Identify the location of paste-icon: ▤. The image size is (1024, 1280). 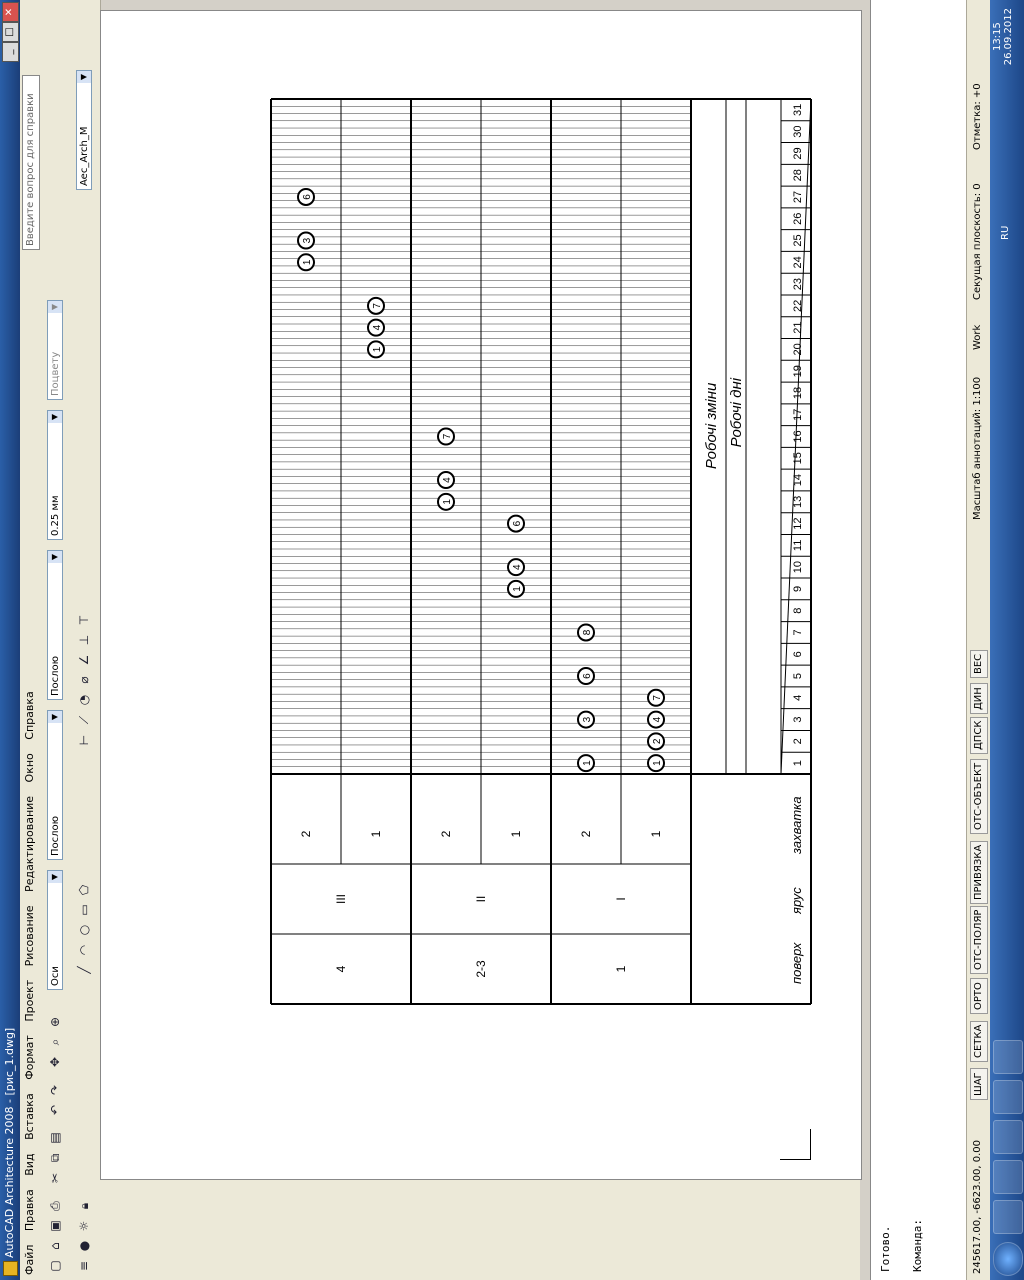
(55, 1138).